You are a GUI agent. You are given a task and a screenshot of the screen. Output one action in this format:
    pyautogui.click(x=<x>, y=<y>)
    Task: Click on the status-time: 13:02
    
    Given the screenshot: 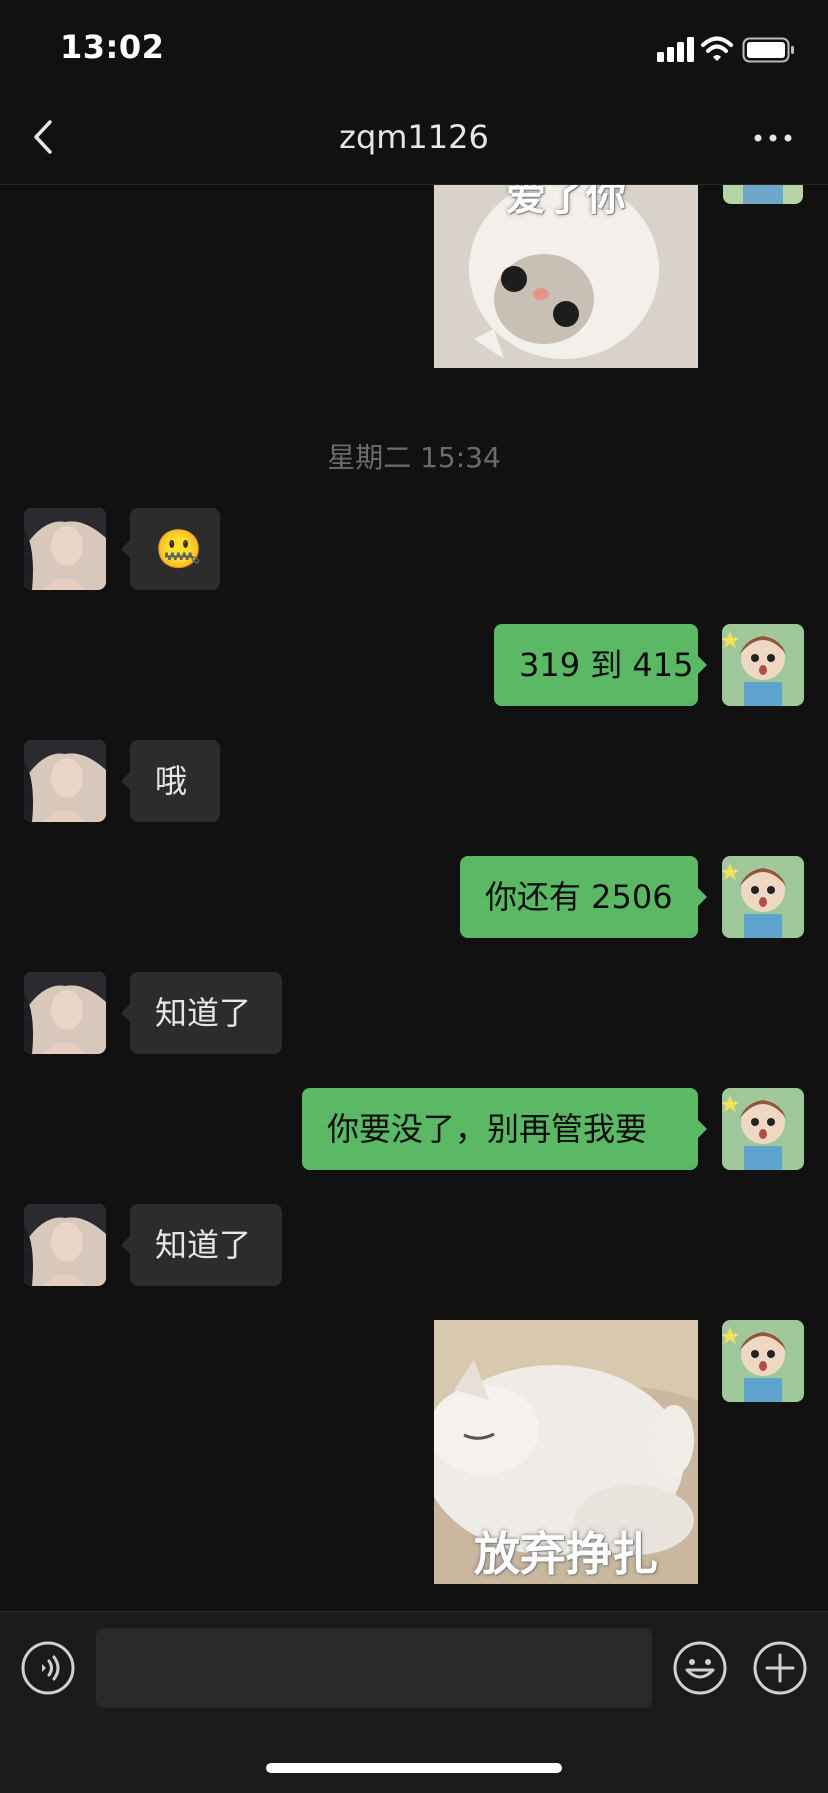 What is the action you would take?
    pyautogui.click(x=112, y=47)
    